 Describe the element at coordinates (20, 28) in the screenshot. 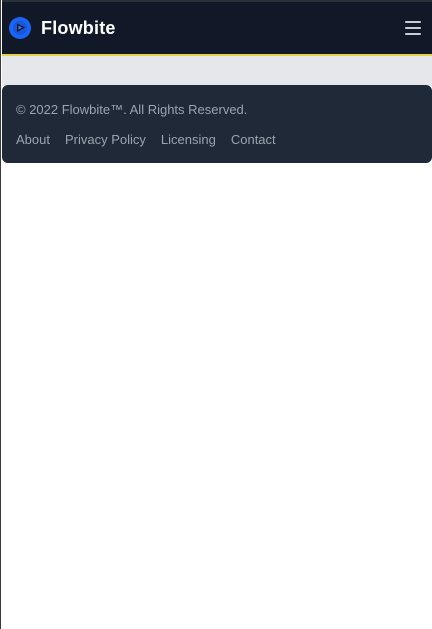

I see `flowbite-logo-icon` at that location.